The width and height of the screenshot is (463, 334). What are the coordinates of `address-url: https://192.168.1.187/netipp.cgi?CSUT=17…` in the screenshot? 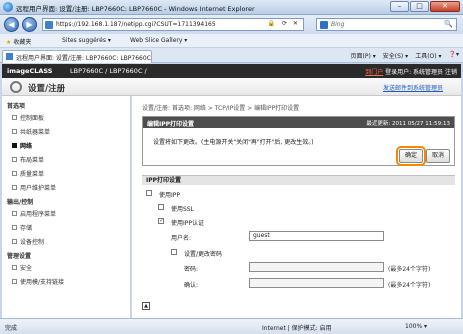 It's located at (136, 24).